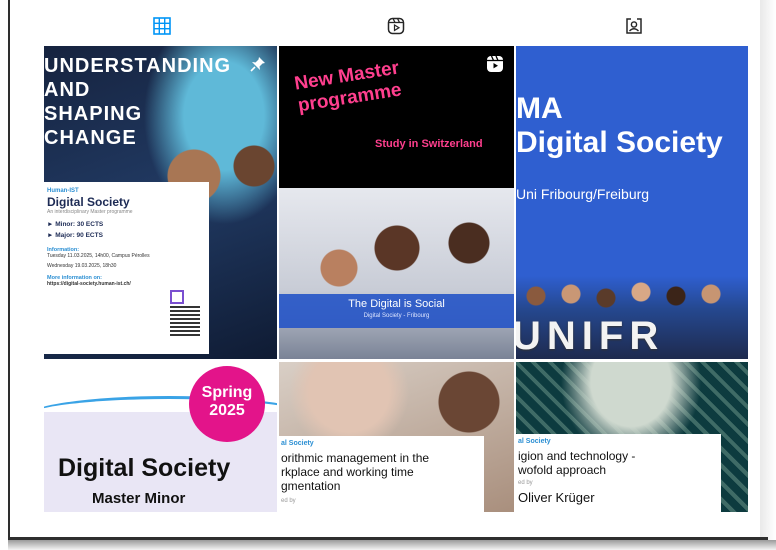  I want to click on banner-subtitle: Digital Society - Fribourg, so click(396, 316).